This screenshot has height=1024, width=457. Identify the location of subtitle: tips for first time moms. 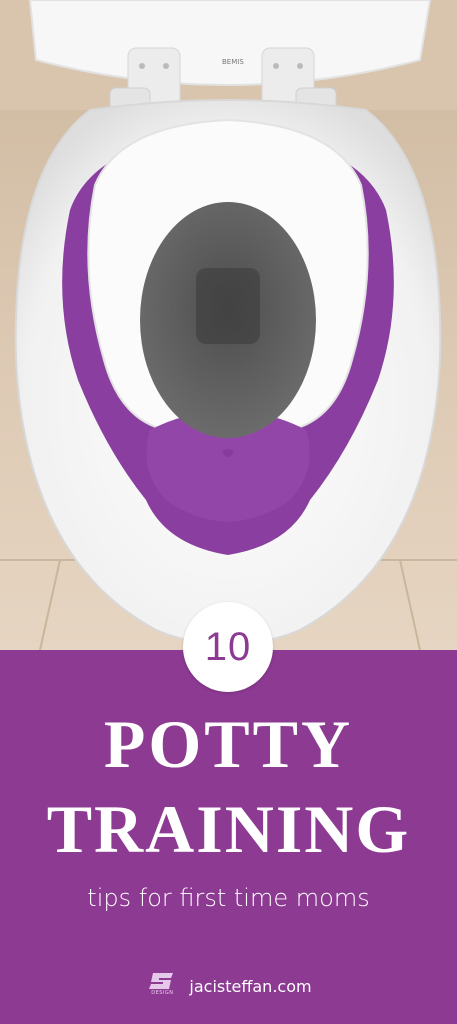
(228, 898).